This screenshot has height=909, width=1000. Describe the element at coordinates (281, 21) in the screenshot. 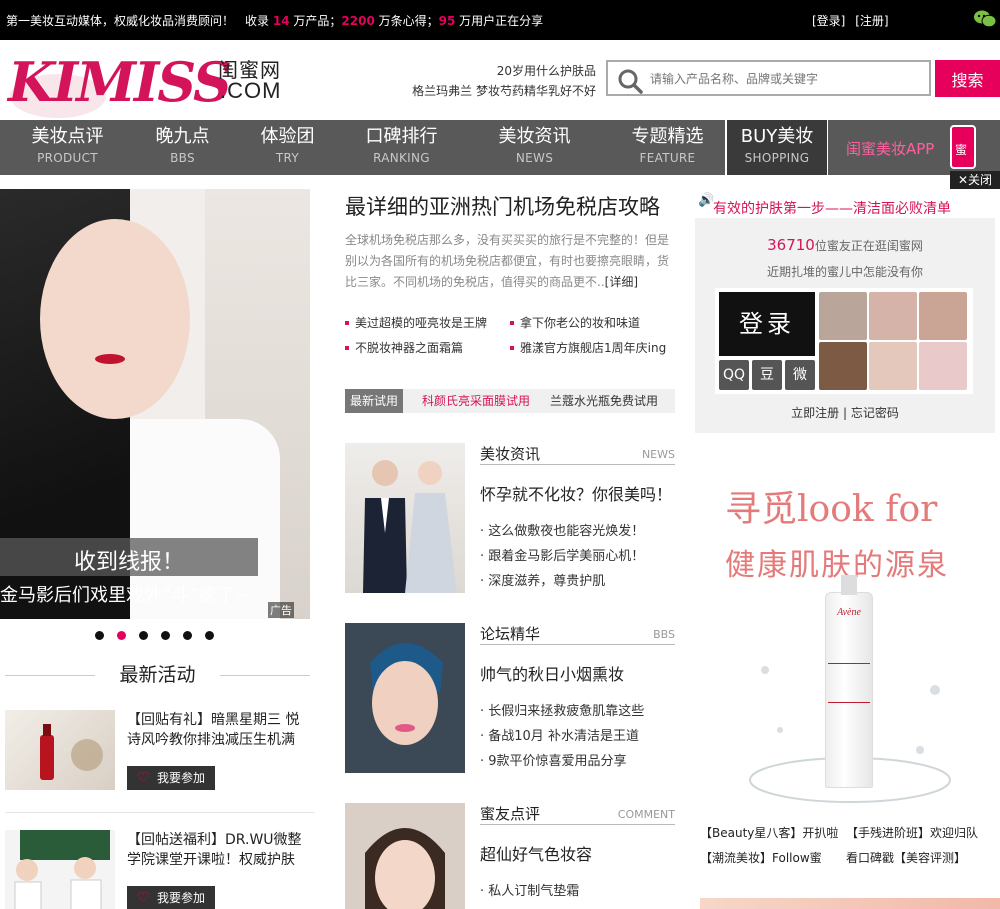

I see `products-count: 14` at that location.